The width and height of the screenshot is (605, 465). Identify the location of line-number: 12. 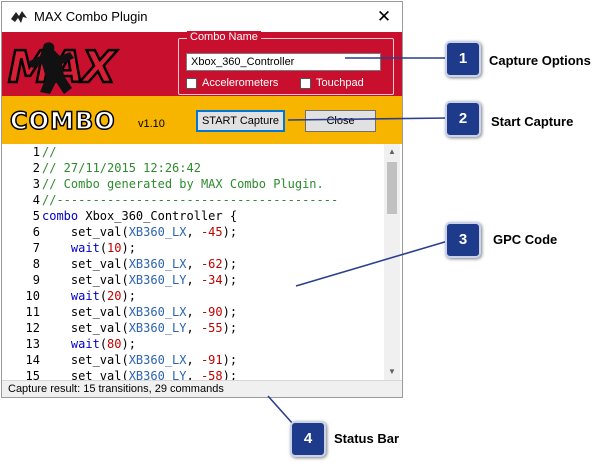
(32, 328).